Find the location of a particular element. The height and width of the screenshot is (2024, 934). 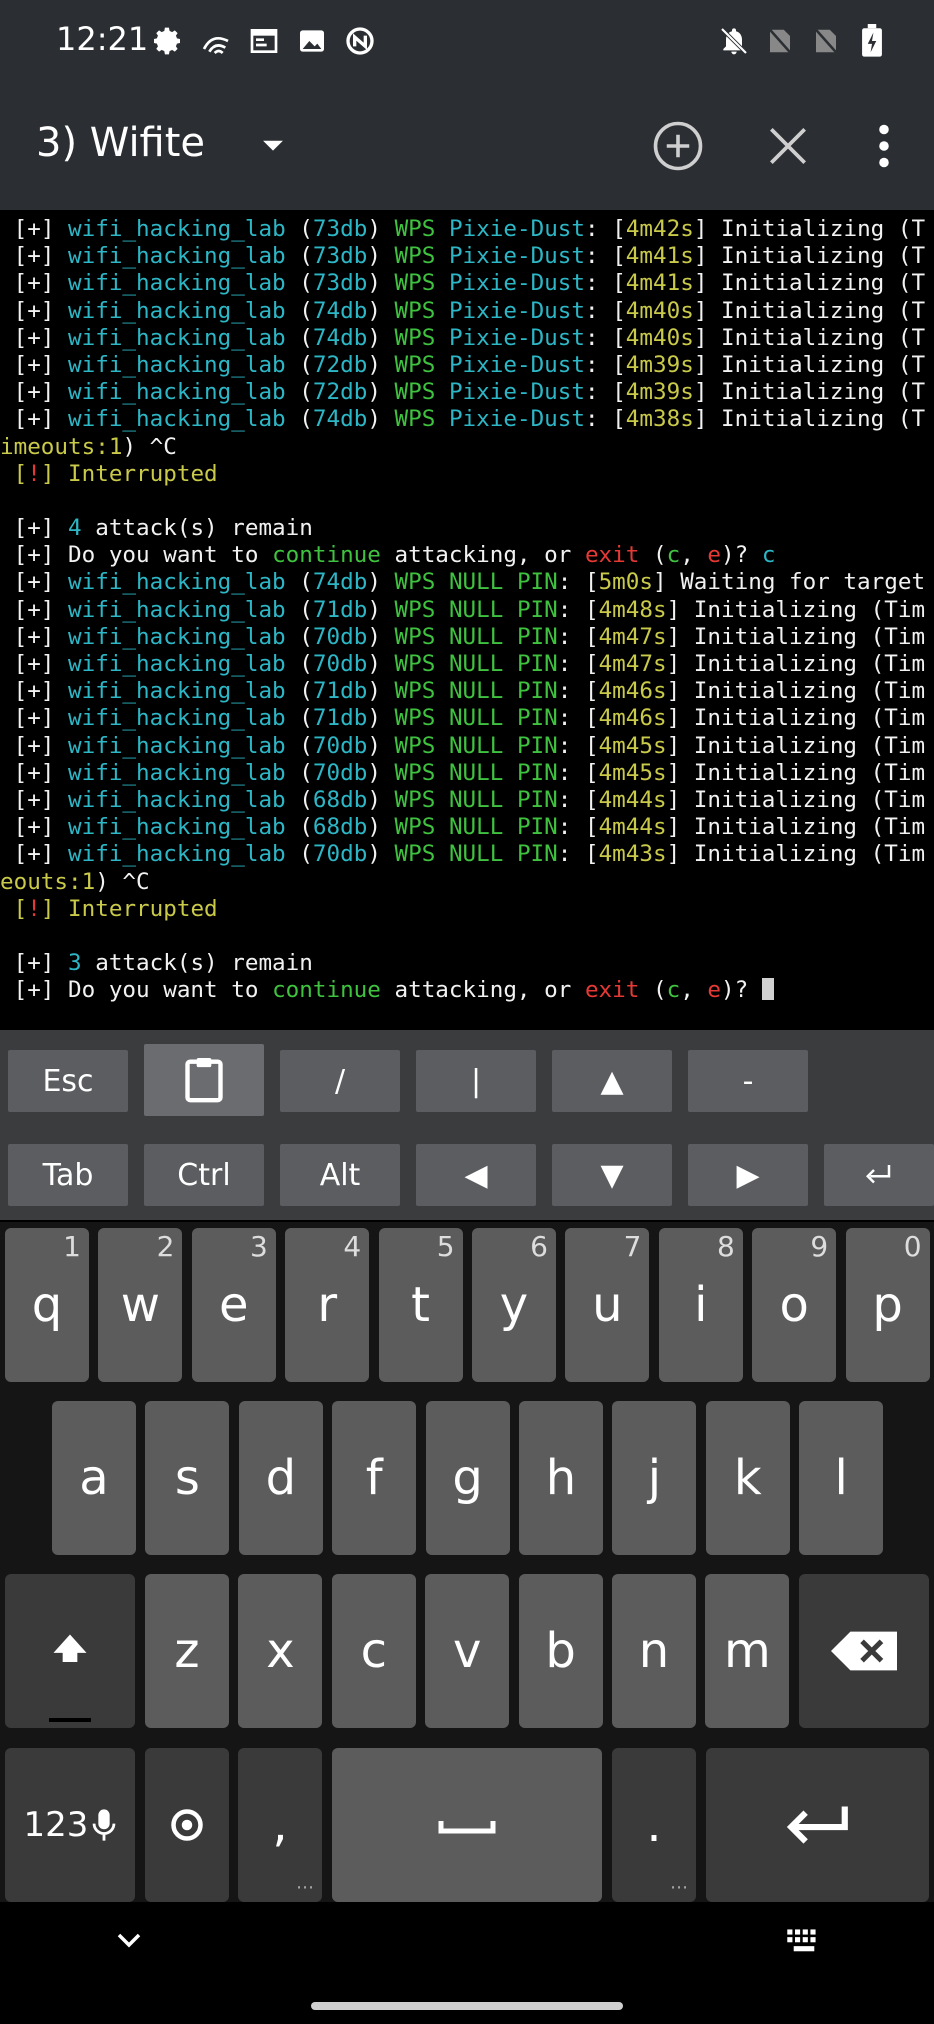

clipboard-key is located at coordinates (204, 1080).